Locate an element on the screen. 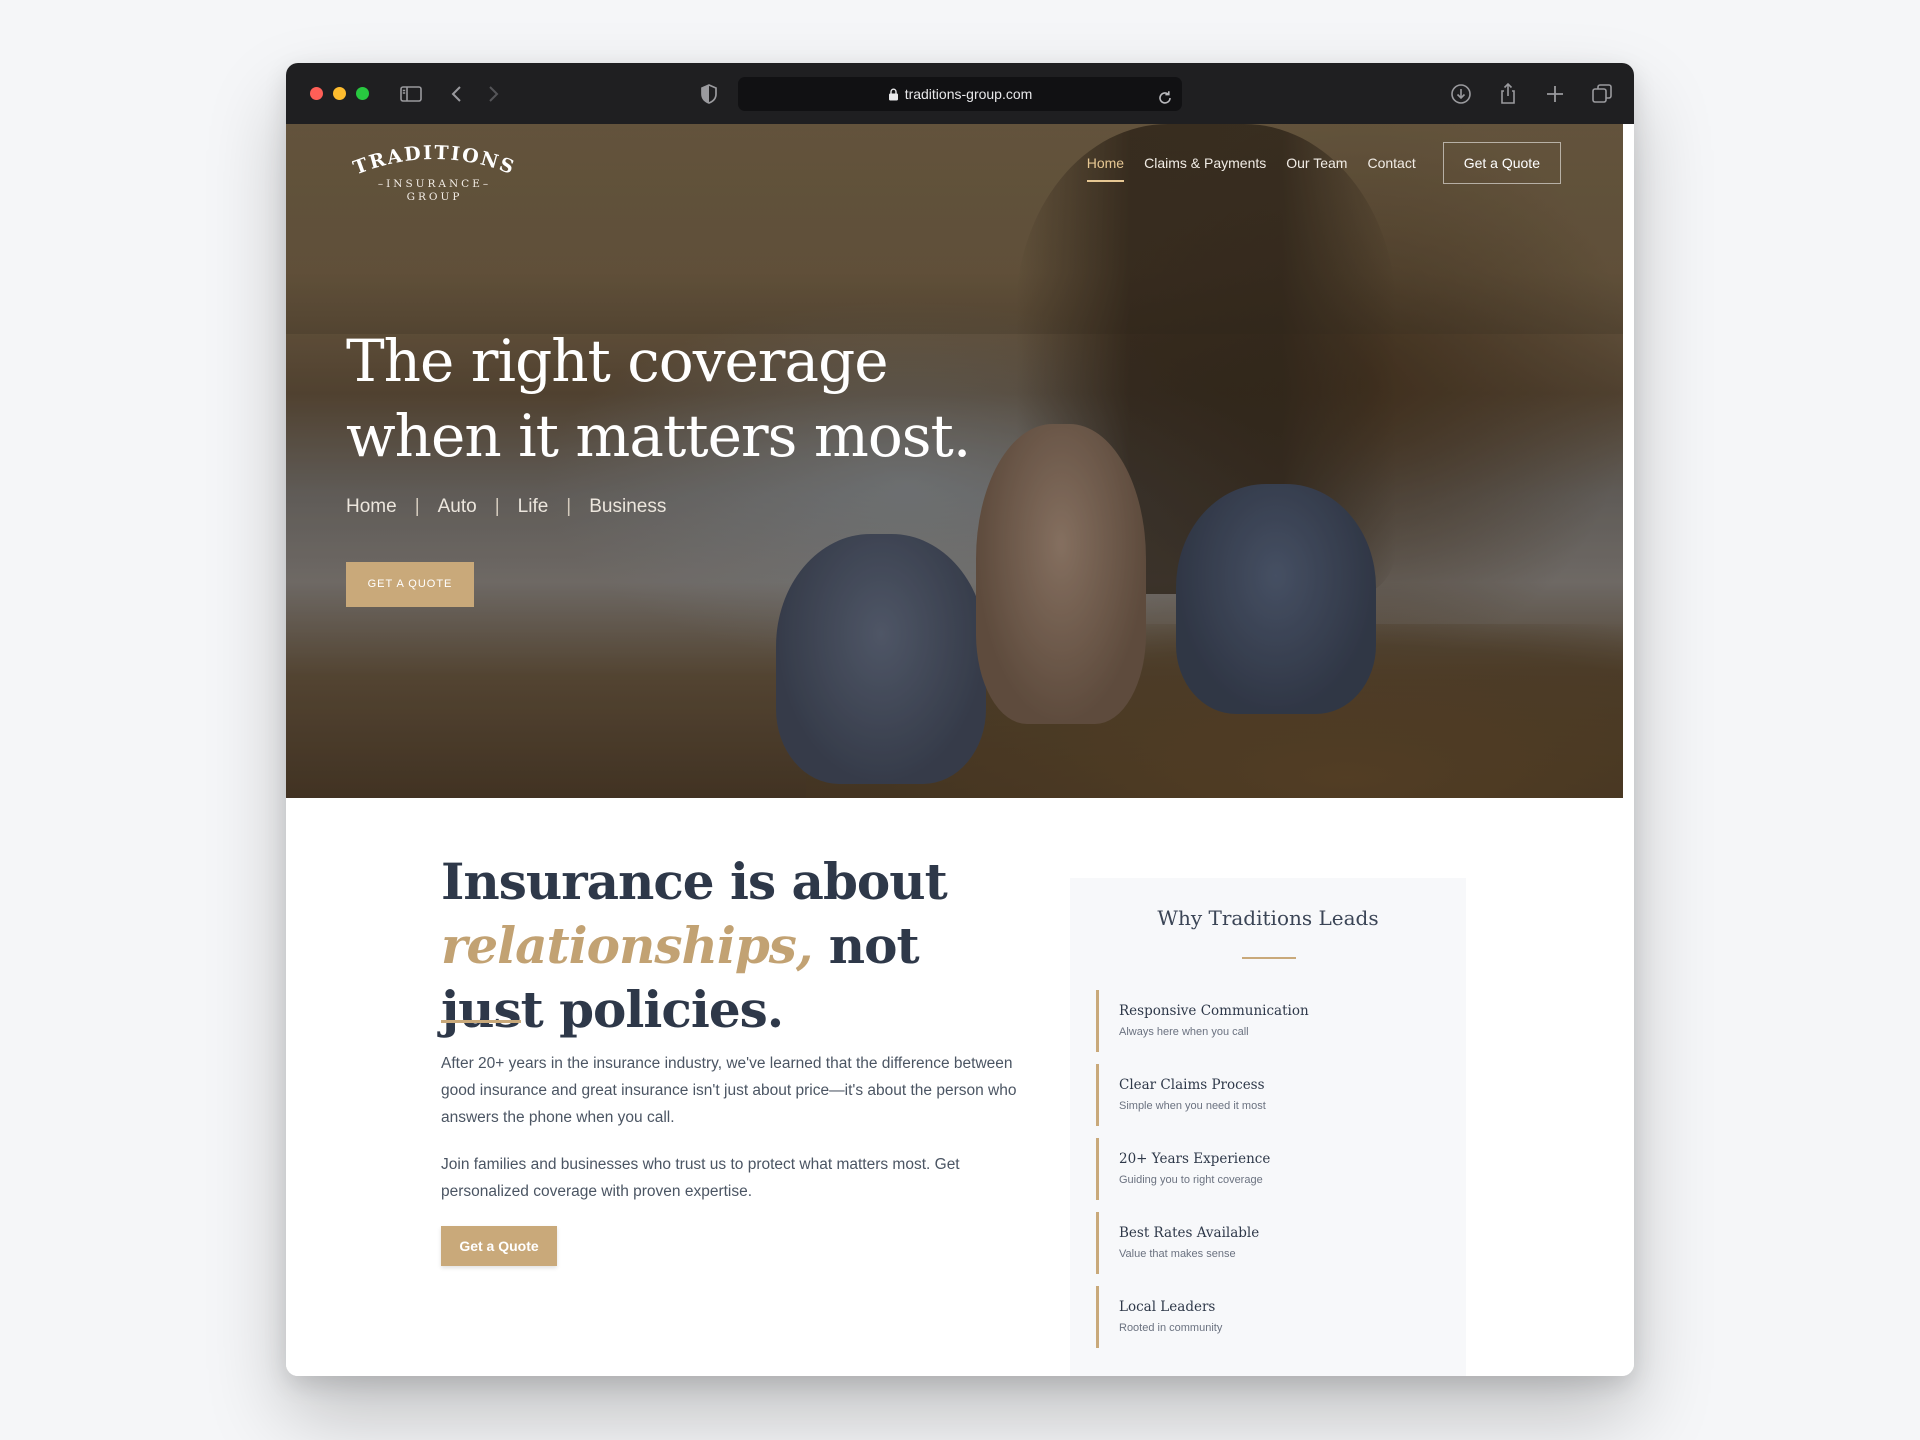  site-logo: TRADITIONS –INSURANCE– GROUP is located at coordinates (434, 175).